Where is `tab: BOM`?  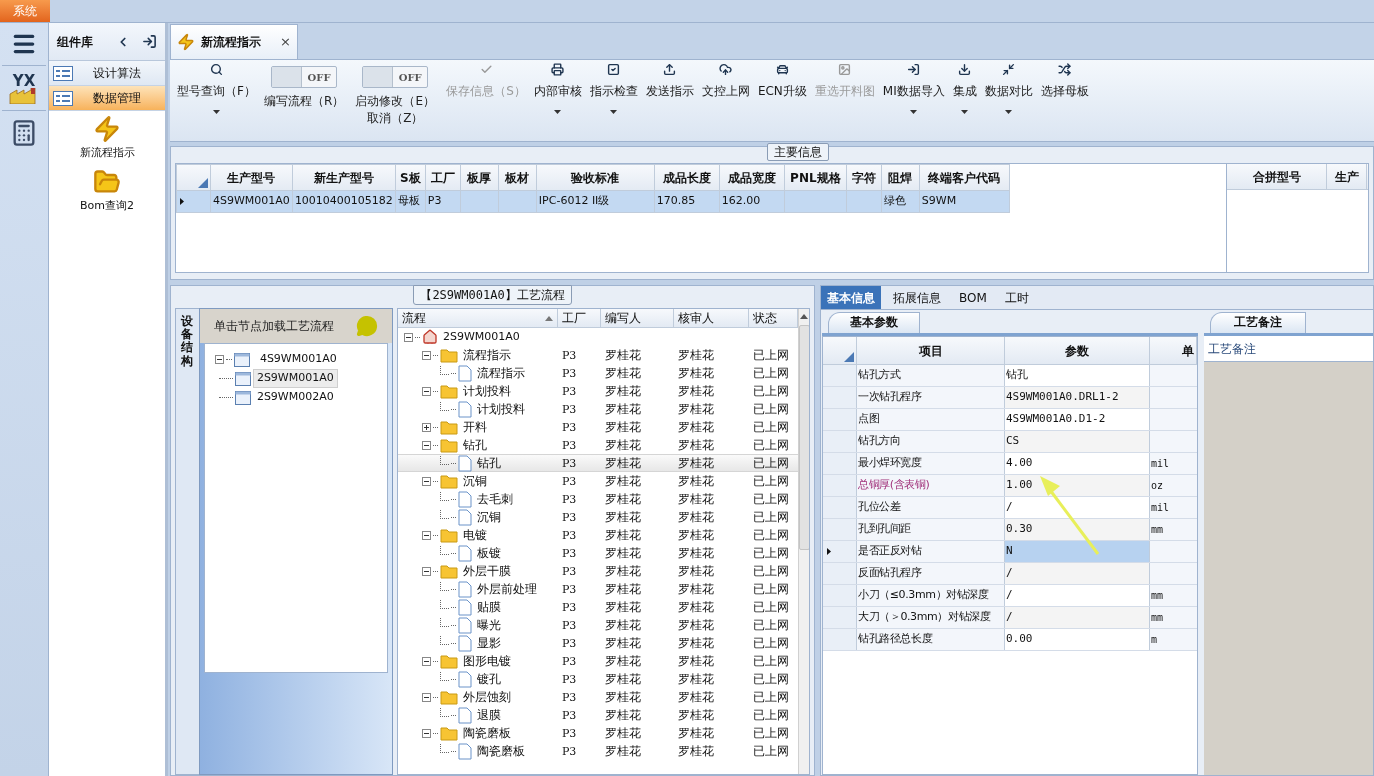 tab: BOM is located at coordinates (973, 297).